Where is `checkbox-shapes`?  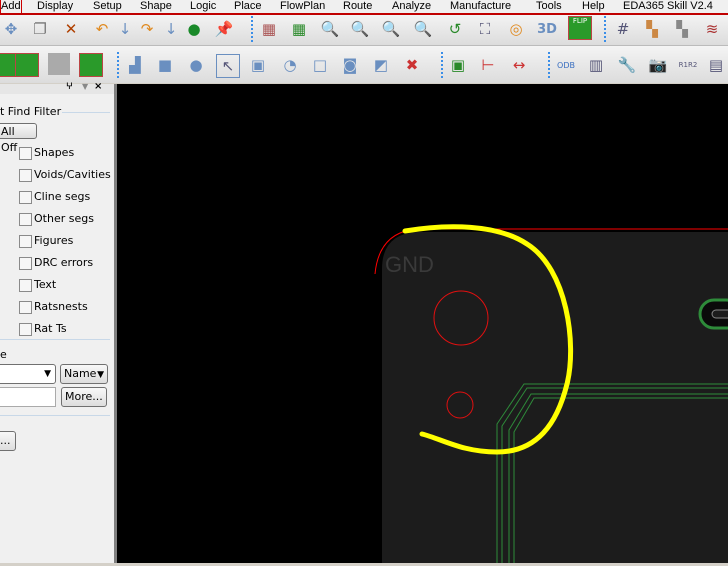
checkbox-shapes is located at coordinates (25, 153).